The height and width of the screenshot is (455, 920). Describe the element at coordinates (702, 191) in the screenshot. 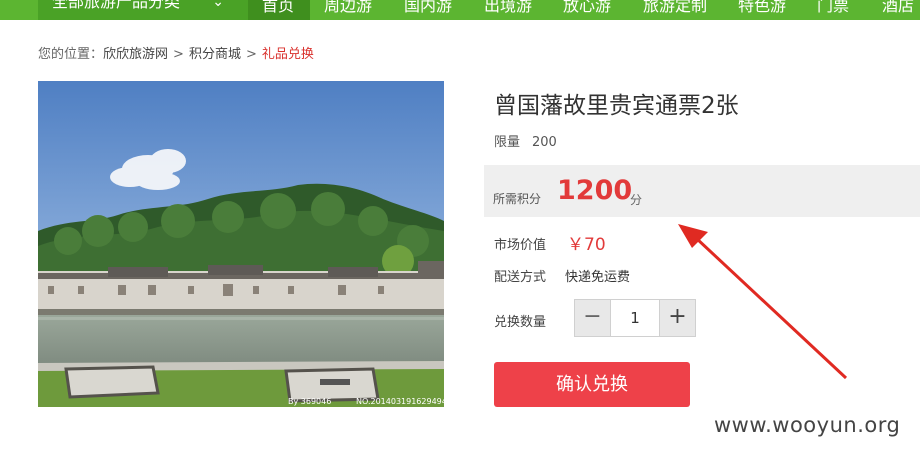

I see `points-box: 所需积分 1200 分` at that location.